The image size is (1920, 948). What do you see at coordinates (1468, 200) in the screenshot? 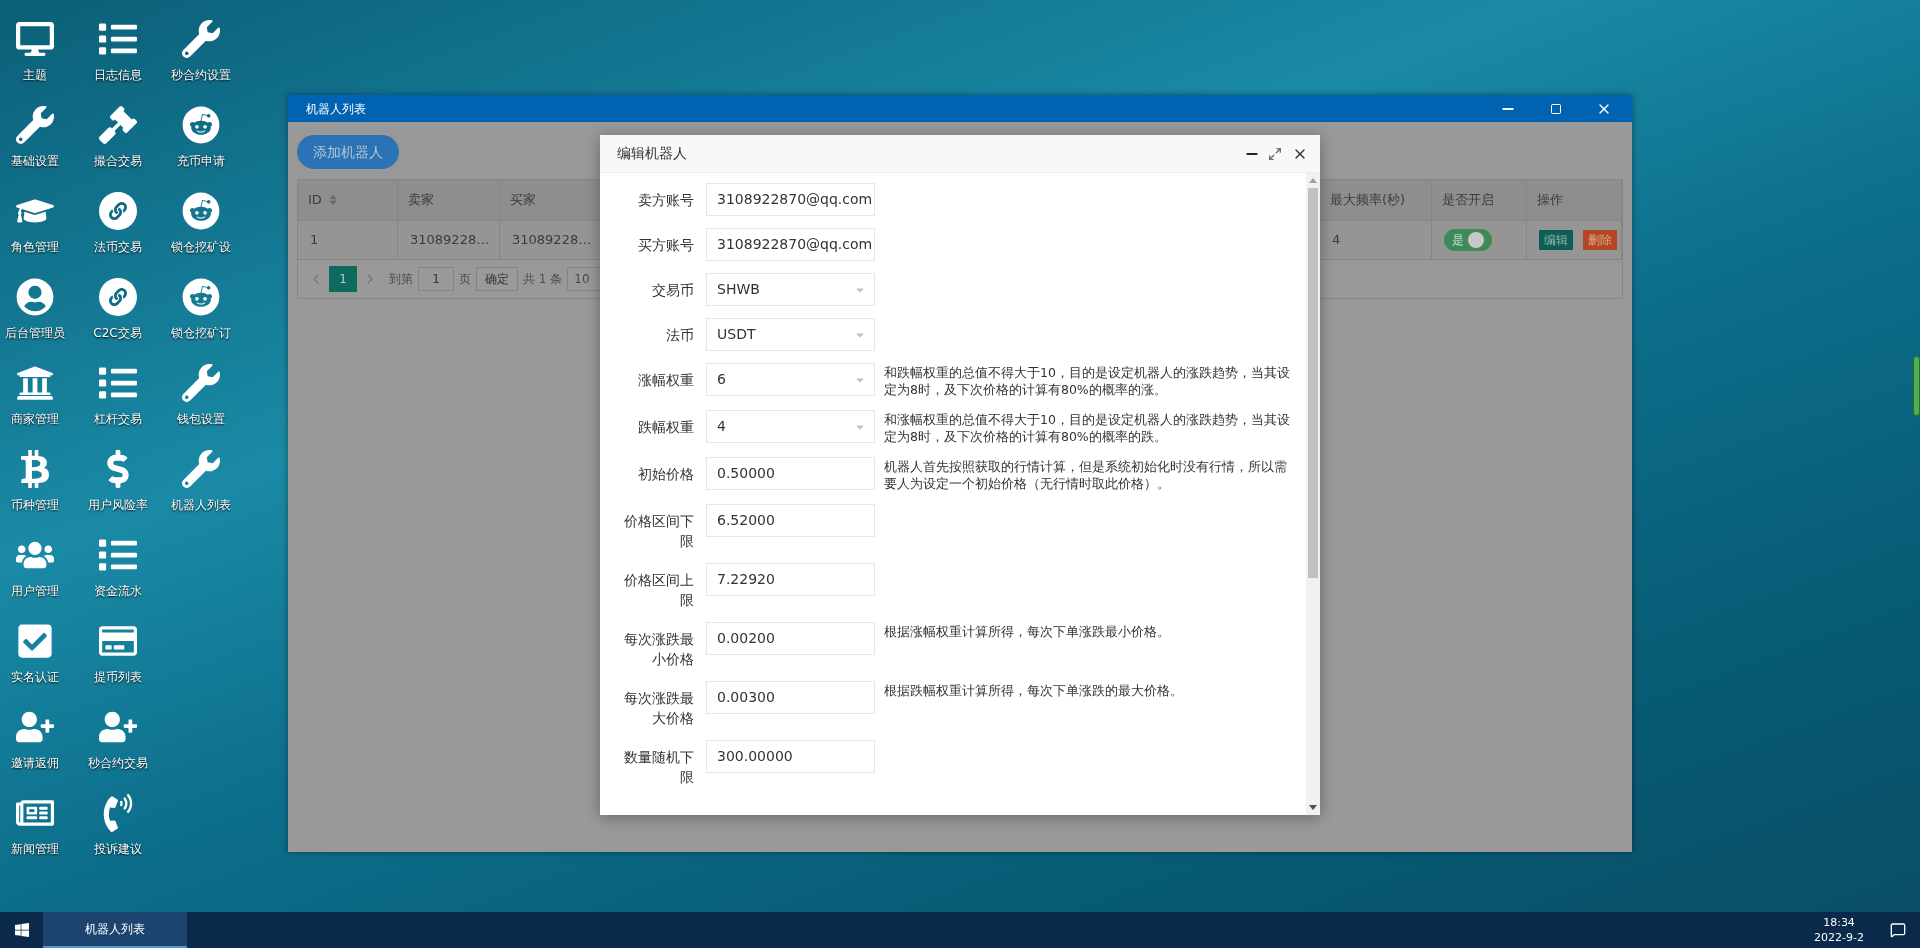
I see `column-header: 是否开启` at bounding box center [1468, 200].